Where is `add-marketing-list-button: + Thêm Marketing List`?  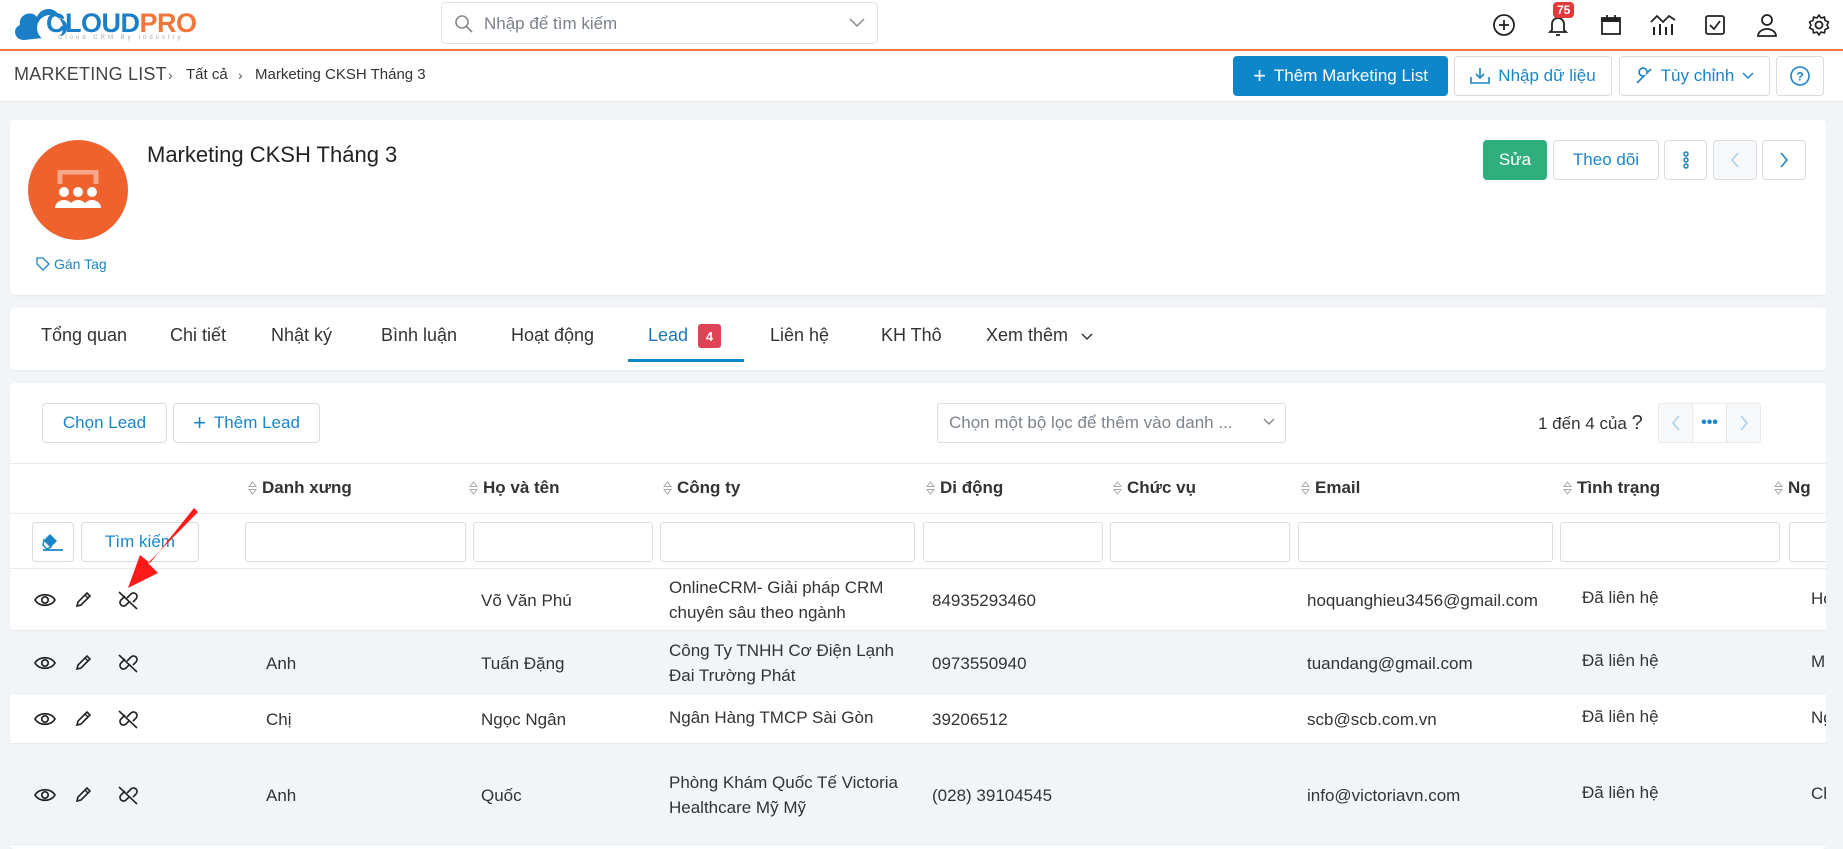
add-marketing-list-button: + Thêm Marketing List is located at coordinates (1340, 76).